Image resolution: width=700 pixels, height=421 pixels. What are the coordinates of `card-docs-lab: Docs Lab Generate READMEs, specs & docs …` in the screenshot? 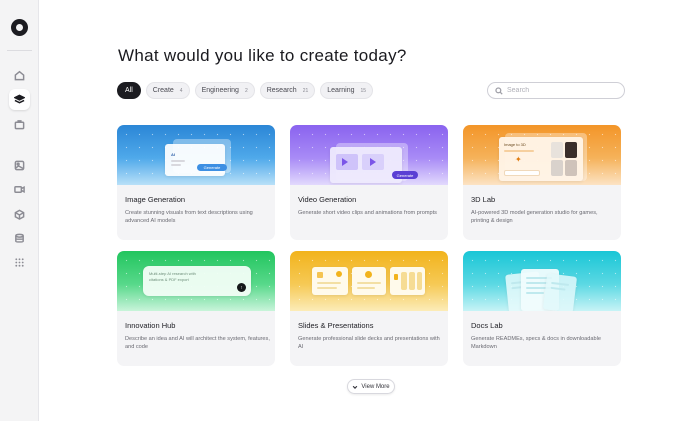 It's located at (542, 308).